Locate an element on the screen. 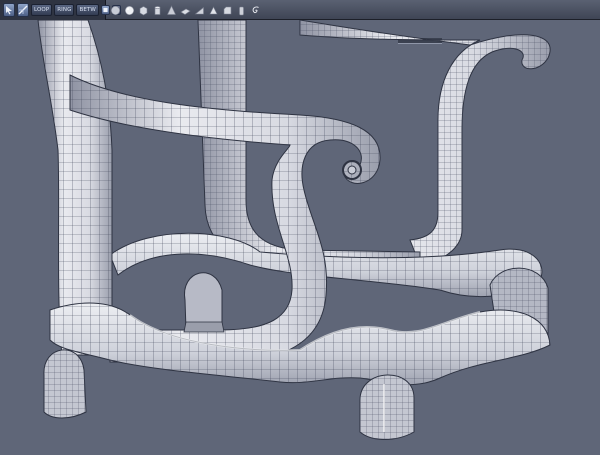 This screenshot has width=600, height=455. wedge-icon is located at coordinates (199, 10).